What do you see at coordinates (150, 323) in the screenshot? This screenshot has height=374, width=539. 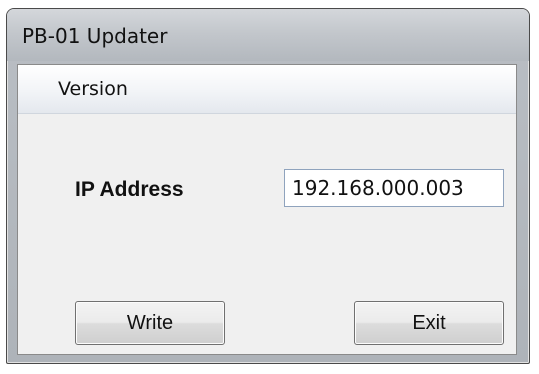 I see `write-button: Write` at bounding box center [150, 323].